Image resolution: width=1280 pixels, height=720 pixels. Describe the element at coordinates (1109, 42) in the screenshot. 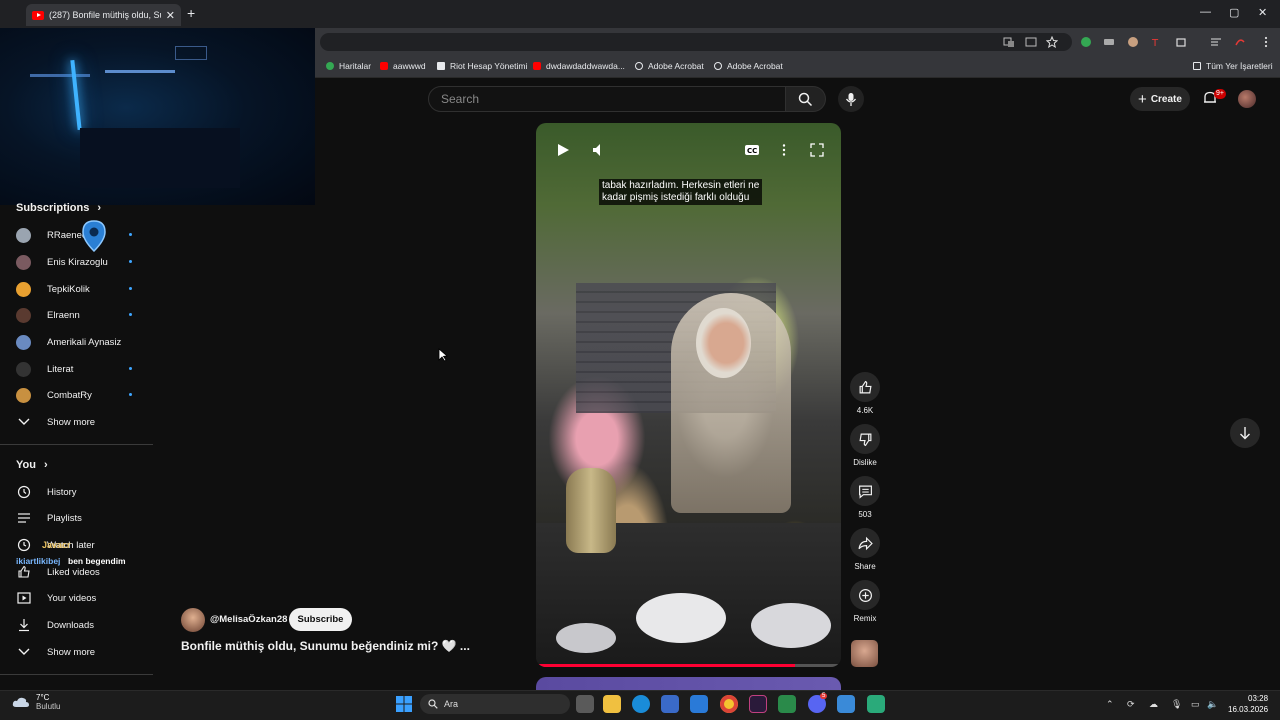

I see `extension-cards-icon` at that location.